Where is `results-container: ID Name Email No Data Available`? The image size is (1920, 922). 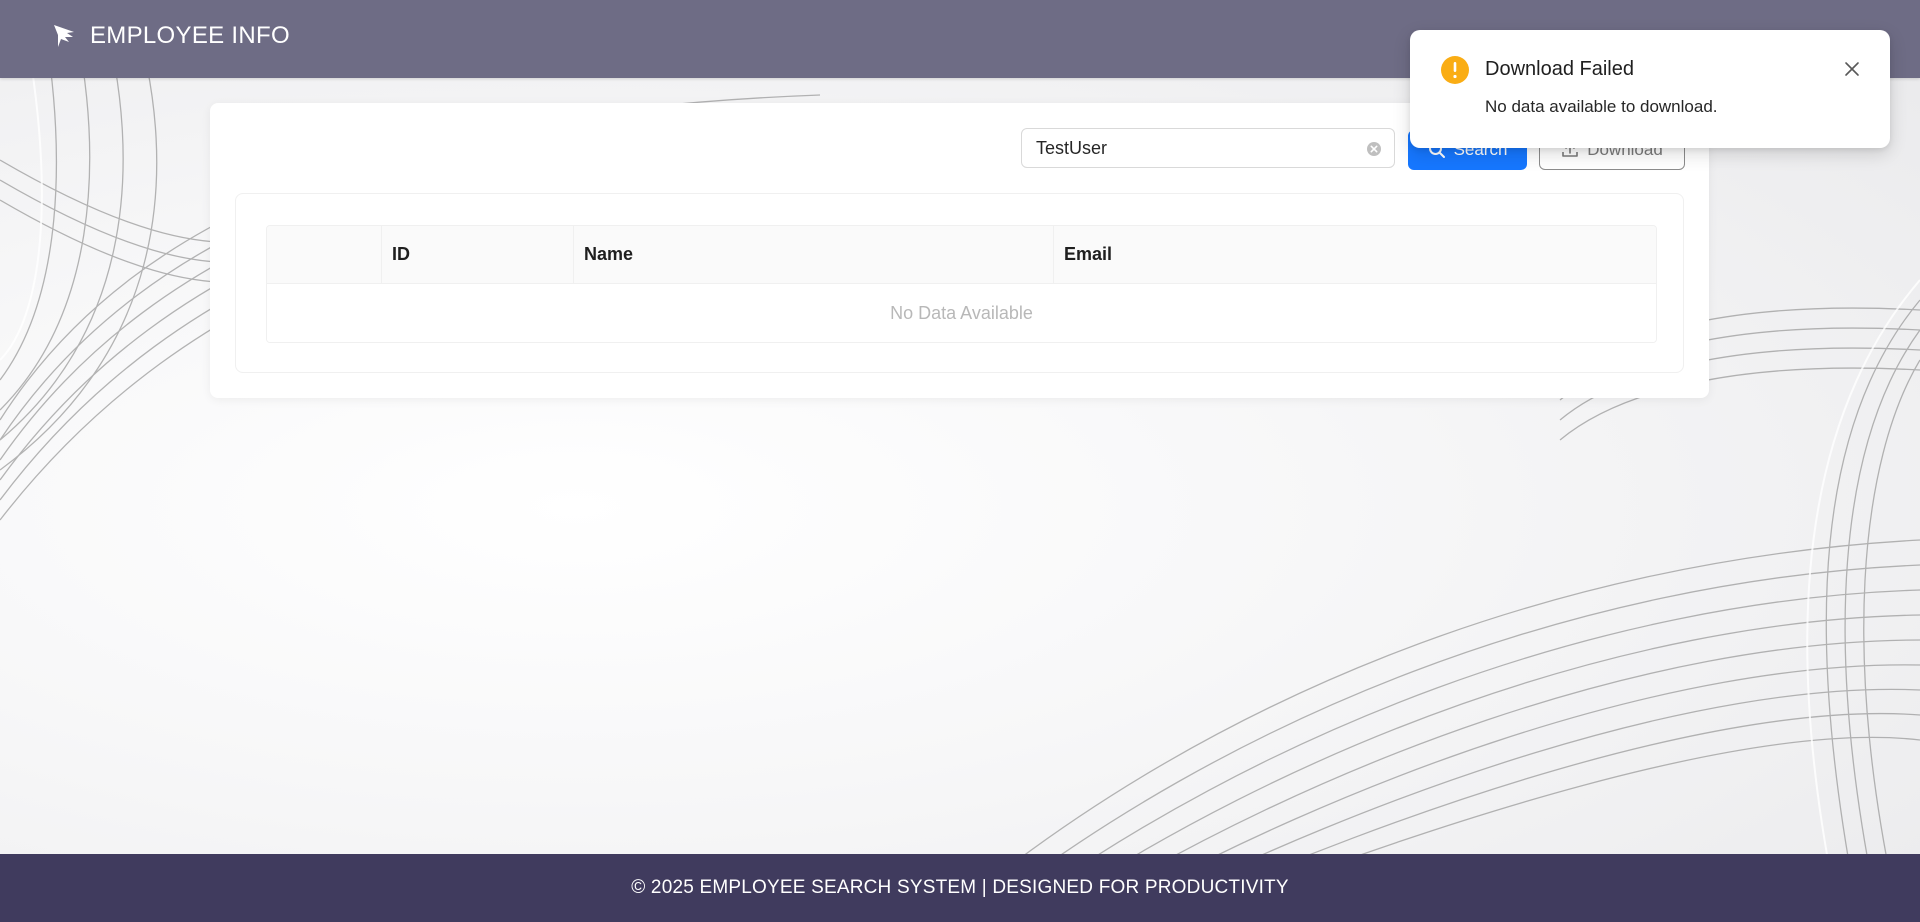 results-container: ID Name Email No Data Available is located at coordinates (959, 283).